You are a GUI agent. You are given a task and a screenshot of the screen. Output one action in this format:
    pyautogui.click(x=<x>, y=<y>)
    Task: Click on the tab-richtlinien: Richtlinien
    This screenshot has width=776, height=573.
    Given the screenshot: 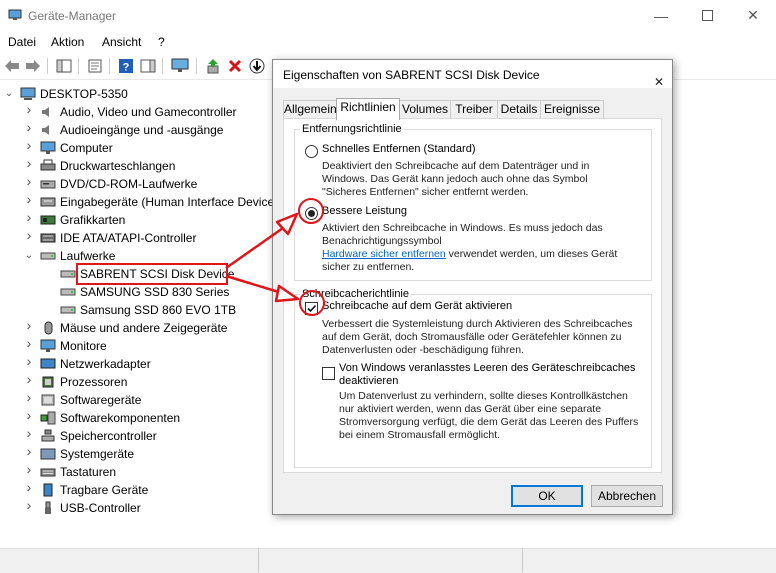 What is the action you would take?
    pyautogui.click(x=368, y=109)
    